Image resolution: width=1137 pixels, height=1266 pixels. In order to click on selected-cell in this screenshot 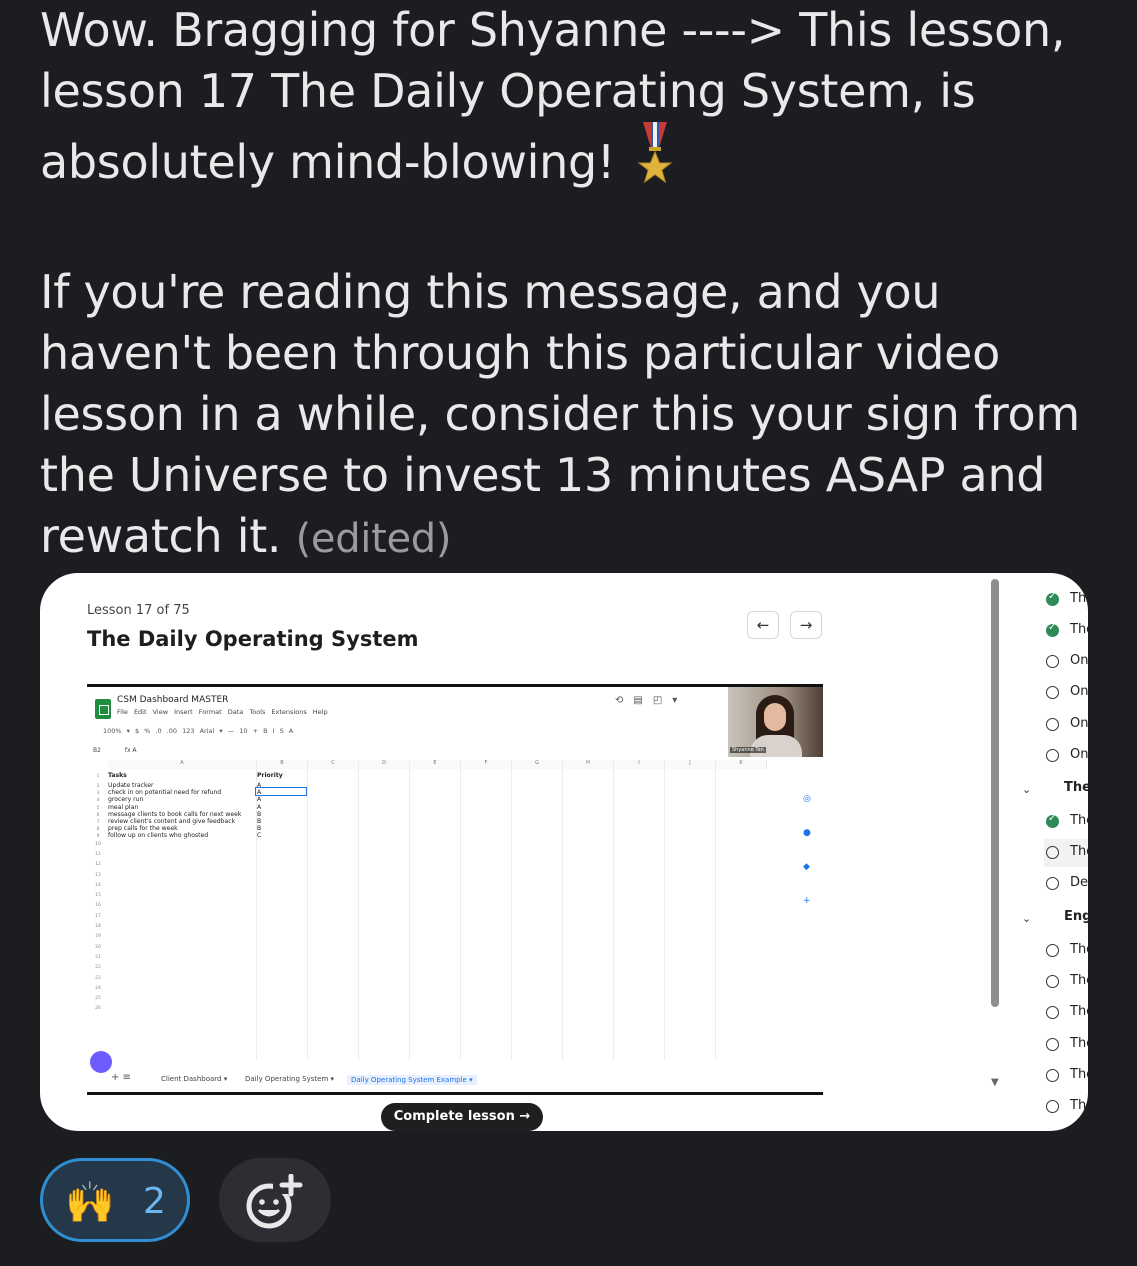, I will do `click(281, 791)`.